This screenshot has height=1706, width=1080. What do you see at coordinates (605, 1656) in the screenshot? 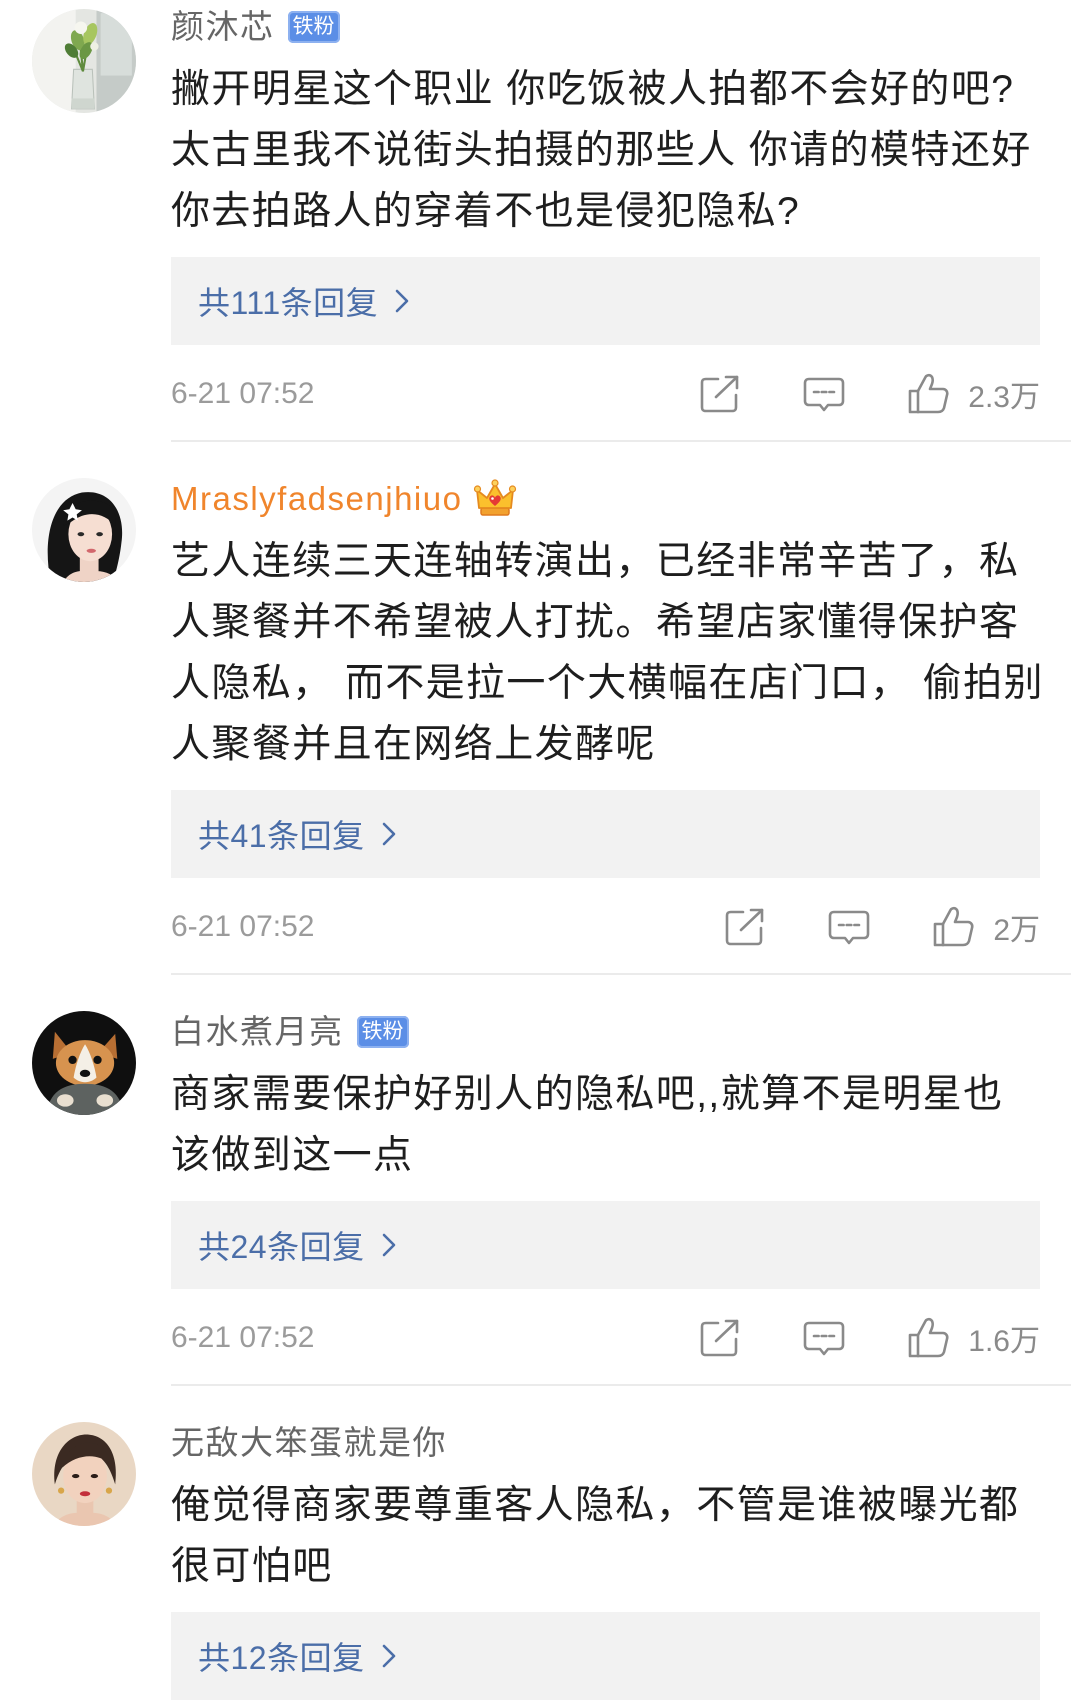
I see `view-replies-button: 共12条回复` at bounding box center [605, 1656].